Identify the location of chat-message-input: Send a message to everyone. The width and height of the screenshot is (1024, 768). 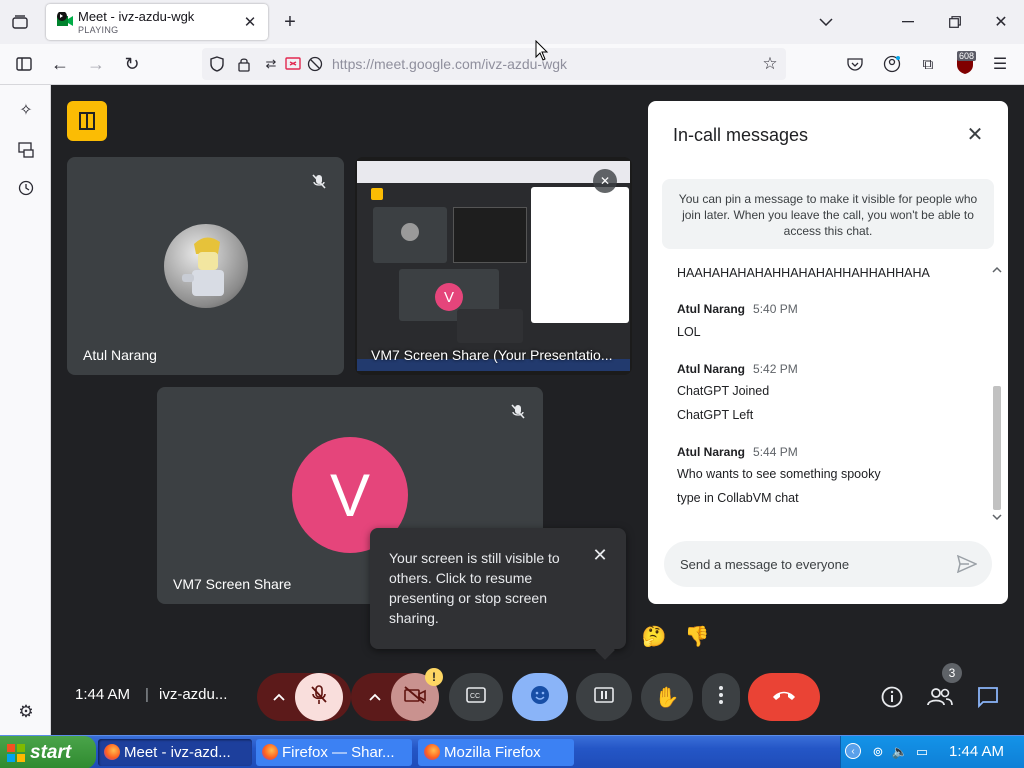
(828, 564).